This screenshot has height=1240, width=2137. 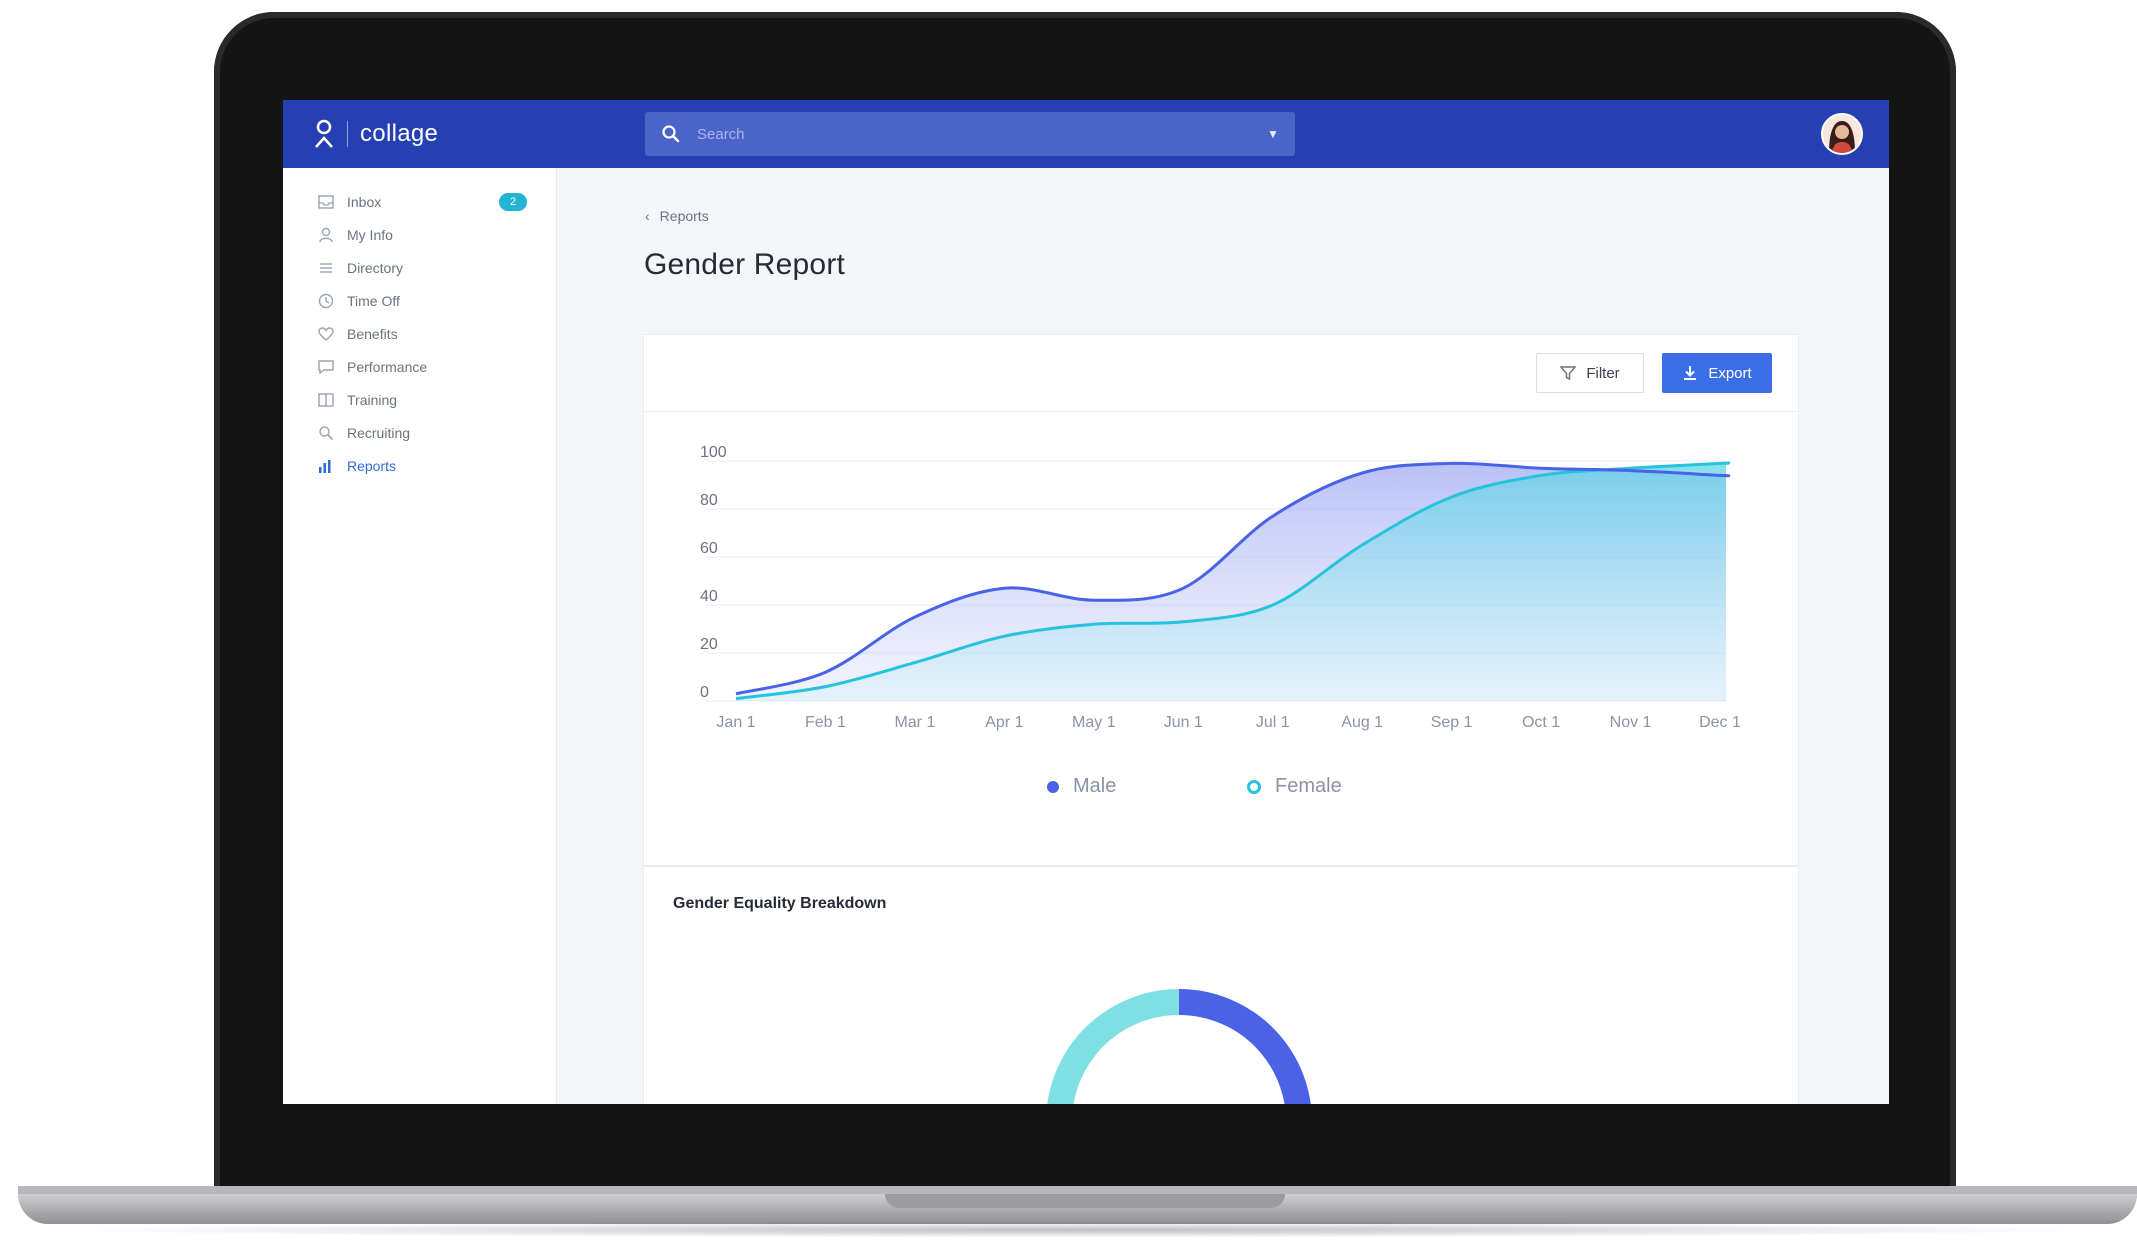 I want to click on x-tick-label: Mar 1, so click(x=914, y=722).